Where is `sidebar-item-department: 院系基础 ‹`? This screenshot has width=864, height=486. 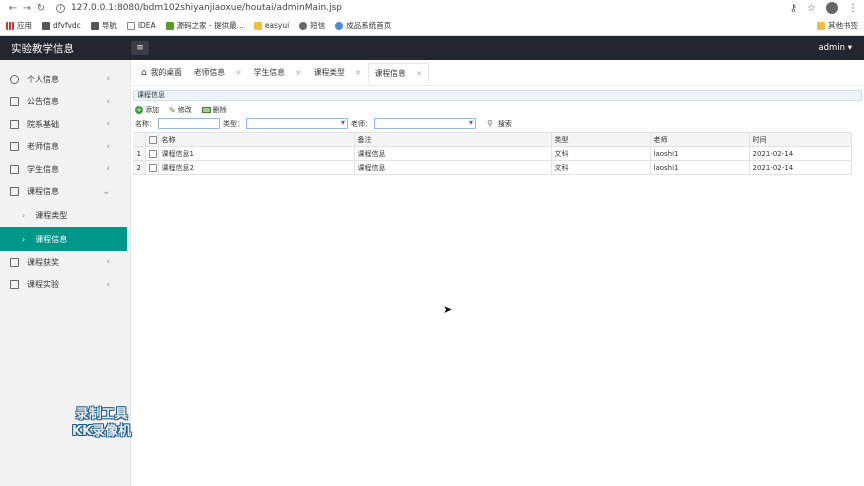
sidebar-item-department: 院系基础 ‹ is located at coordinates (65, 124).